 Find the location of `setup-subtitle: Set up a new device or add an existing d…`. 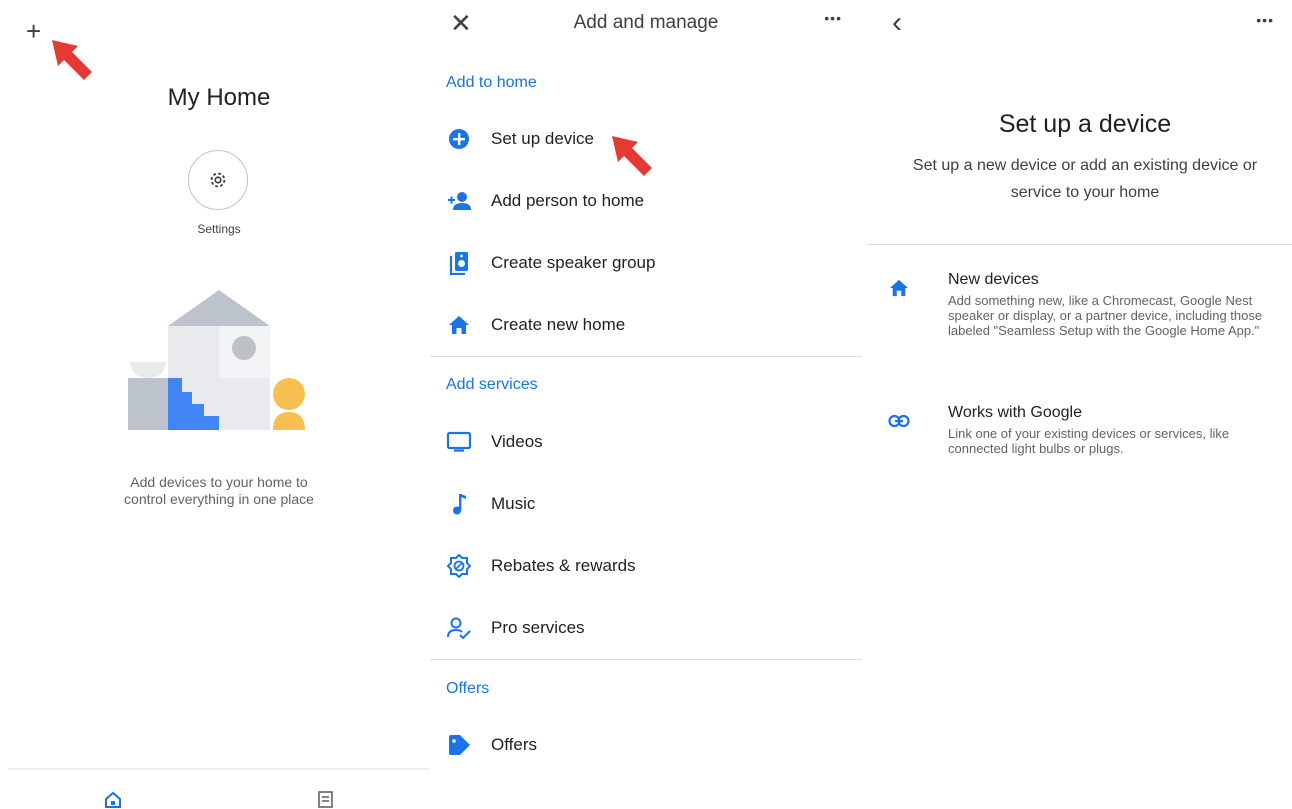

setup-subtitle: Set up a new device or add an existing d… is located at coordinates (1085, 179).